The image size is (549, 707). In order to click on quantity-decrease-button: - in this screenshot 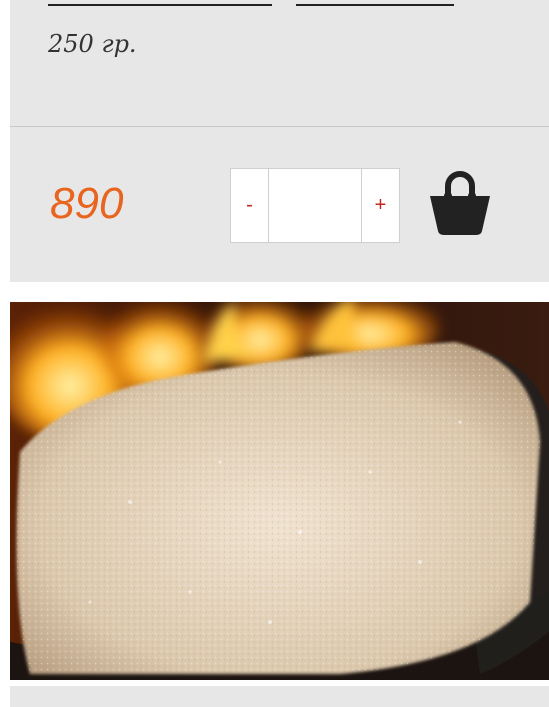, I will do `click(250, 205)`.